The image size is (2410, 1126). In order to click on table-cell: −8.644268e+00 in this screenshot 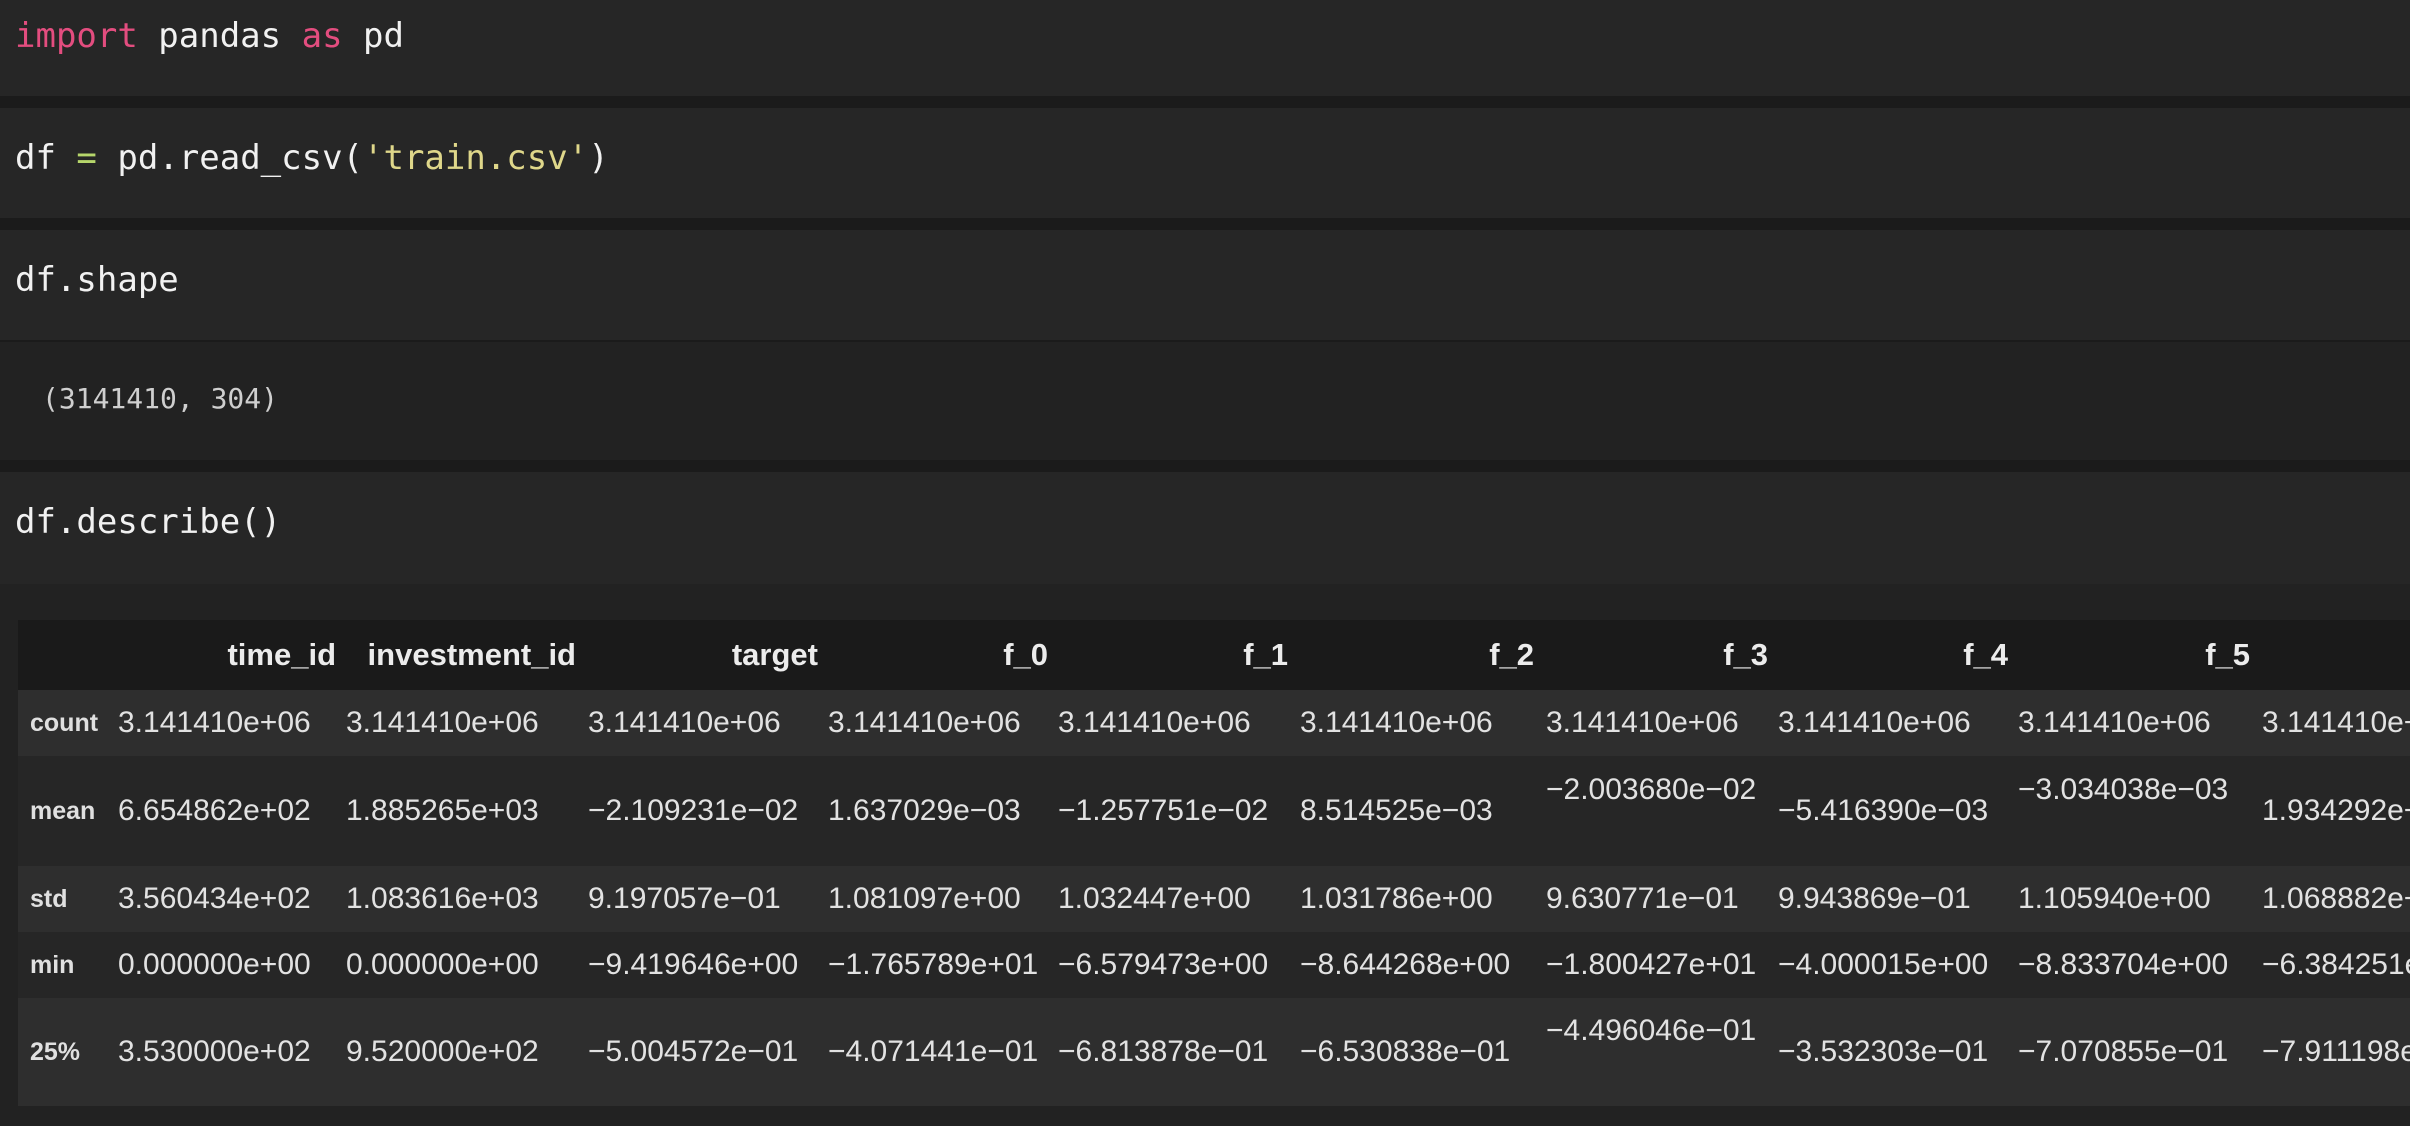, I will do `click(1405, 964)`.